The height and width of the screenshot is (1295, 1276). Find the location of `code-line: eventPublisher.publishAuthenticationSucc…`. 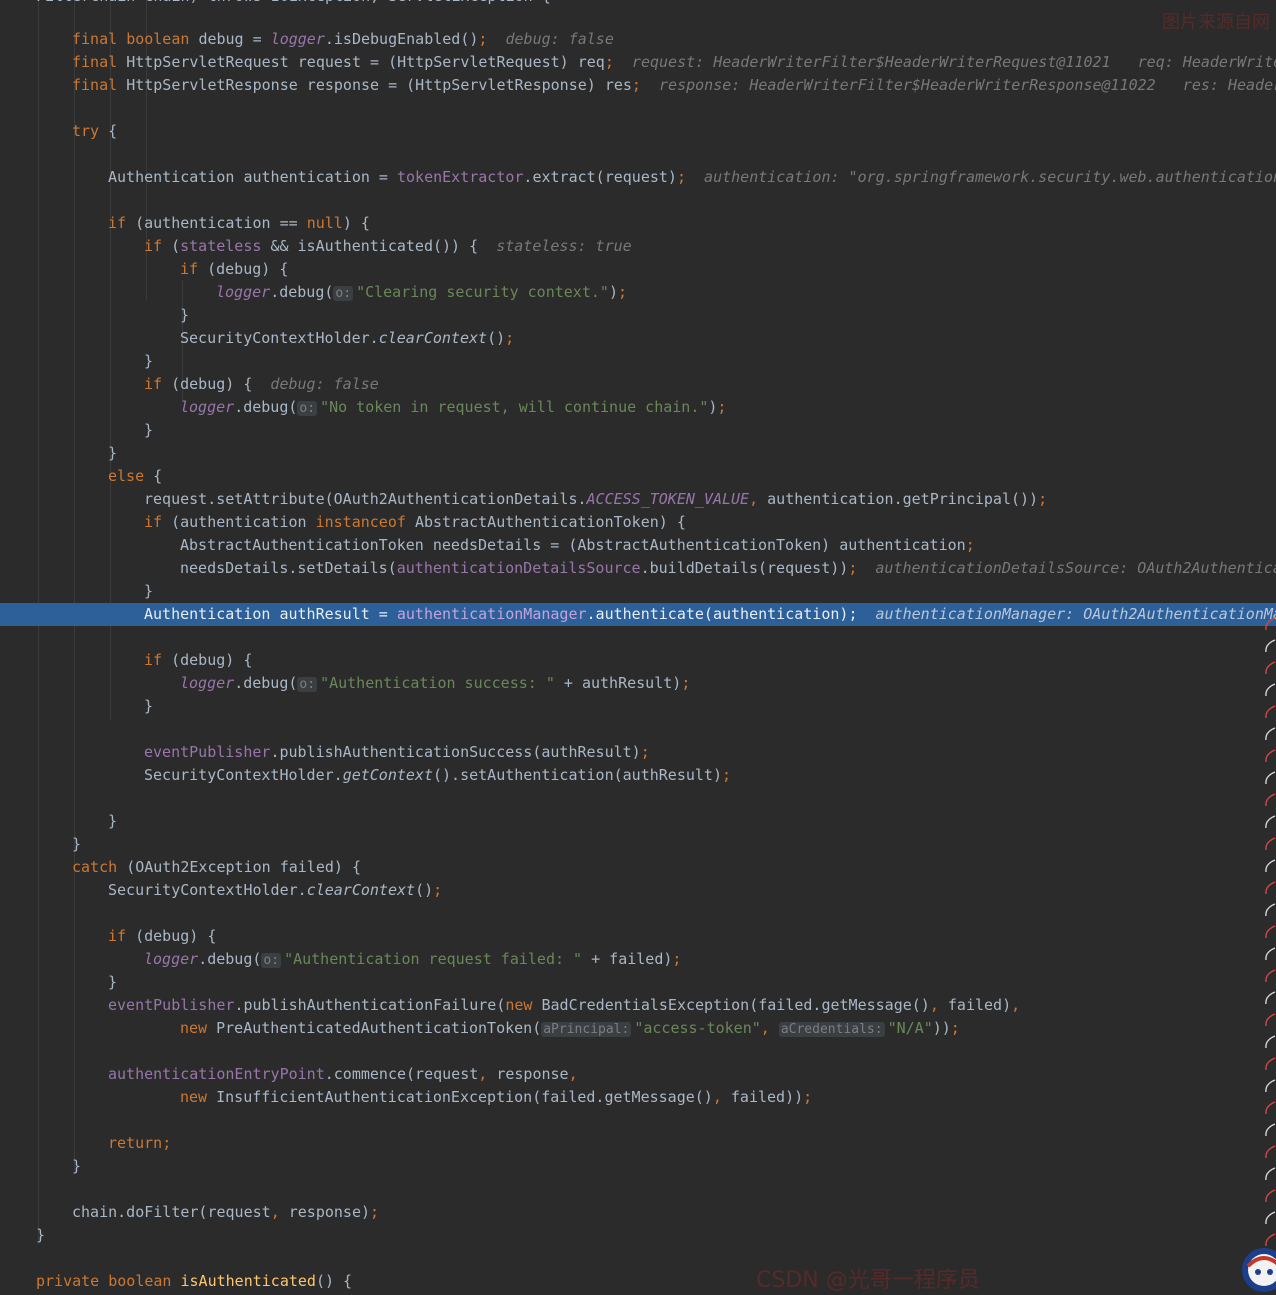

code-line: eventPublisher.publishAuthenticationSucc… is located at coordinates (325, 752).